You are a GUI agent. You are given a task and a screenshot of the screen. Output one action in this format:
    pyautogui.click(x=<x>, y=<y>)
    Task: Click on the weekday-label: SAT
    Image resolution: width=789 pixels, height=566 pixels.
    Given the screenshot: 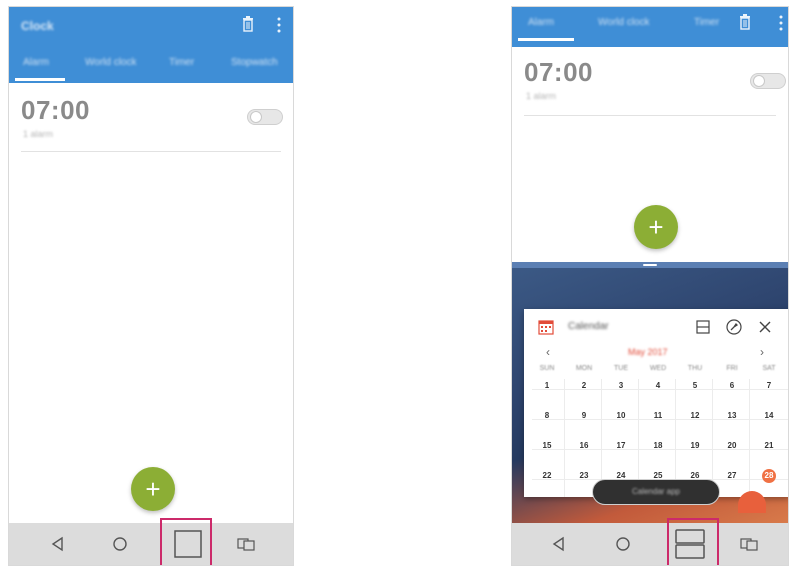 What is the action you would take?
    pyautogui.click(x=769, y=368)
    